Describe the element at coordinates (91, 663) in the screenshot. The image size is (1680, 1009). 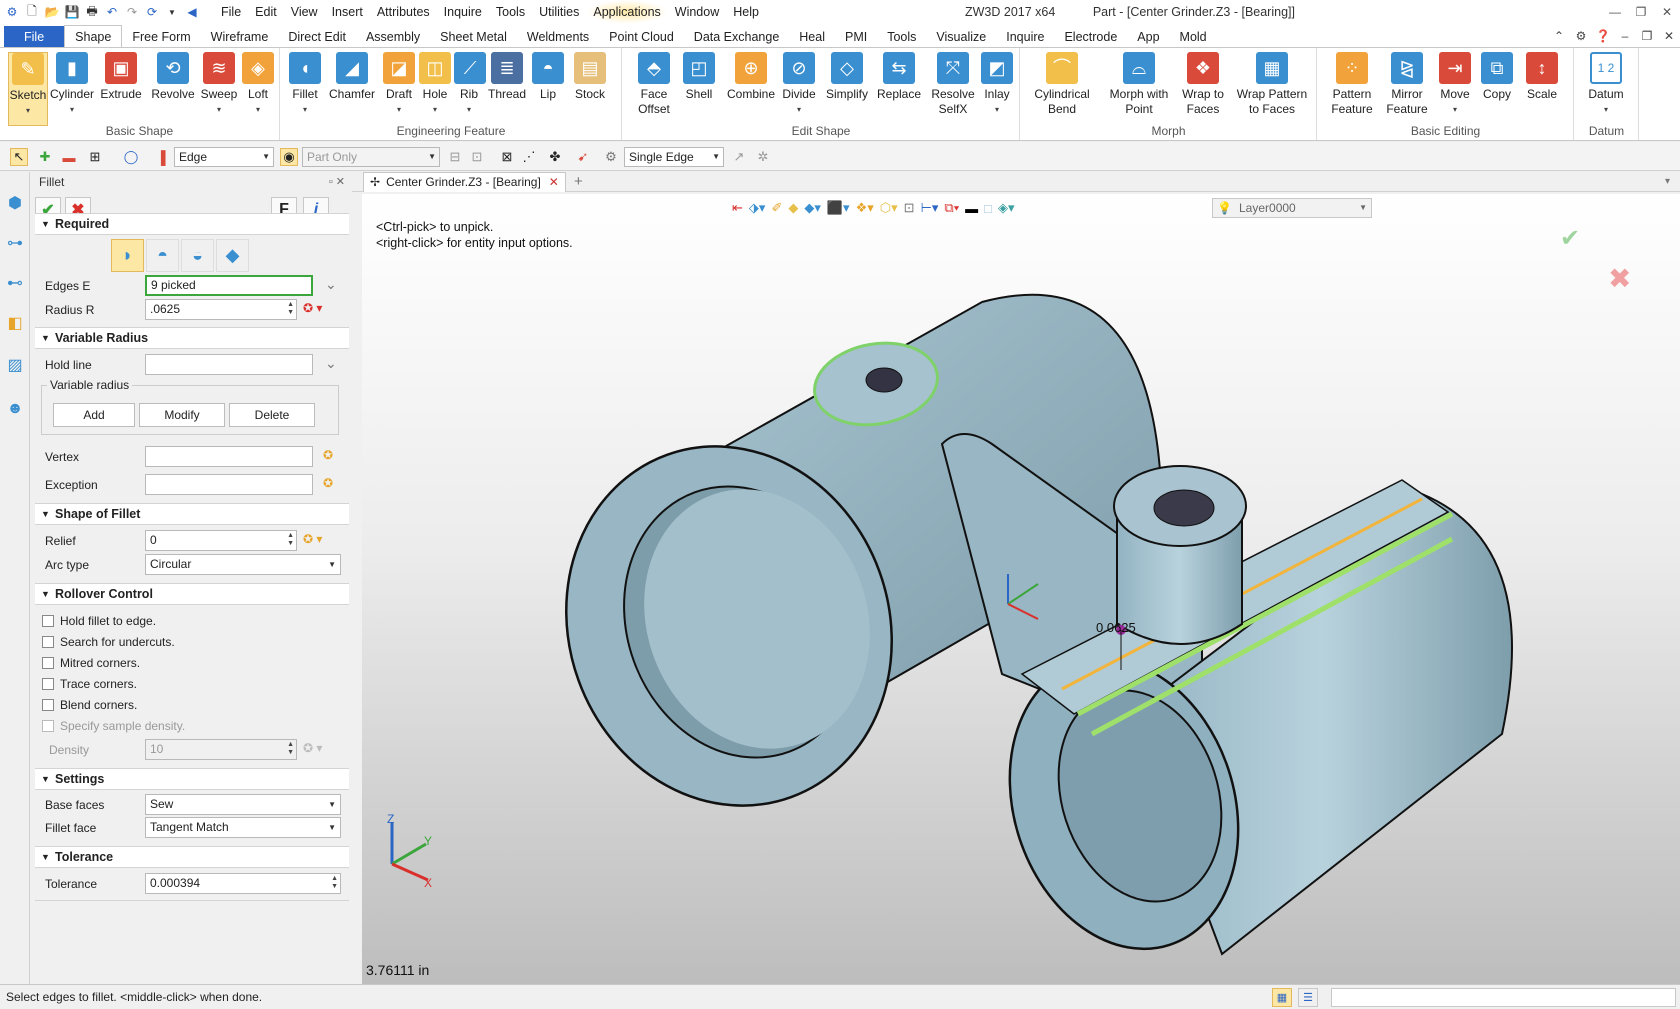
I see `mitred-corners-checkbox: Mitred corners.` at that location.